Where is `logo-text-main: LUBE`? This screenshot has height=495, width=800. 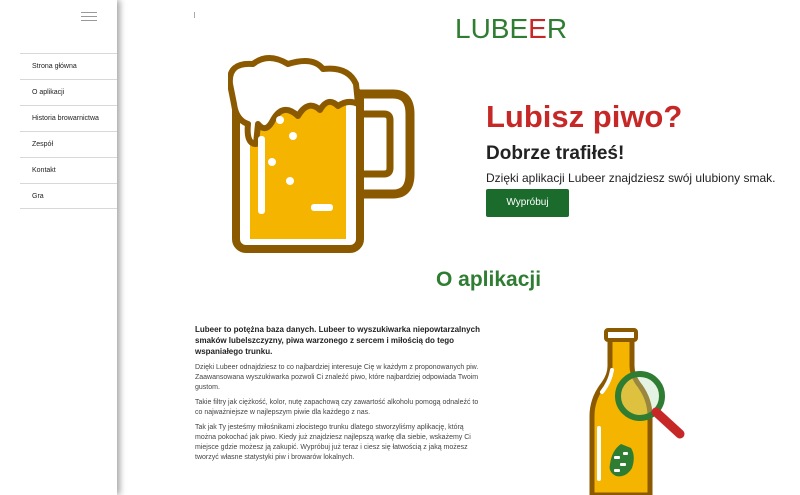 logo-text-main: LUBE is located at coordinates (492, 28).